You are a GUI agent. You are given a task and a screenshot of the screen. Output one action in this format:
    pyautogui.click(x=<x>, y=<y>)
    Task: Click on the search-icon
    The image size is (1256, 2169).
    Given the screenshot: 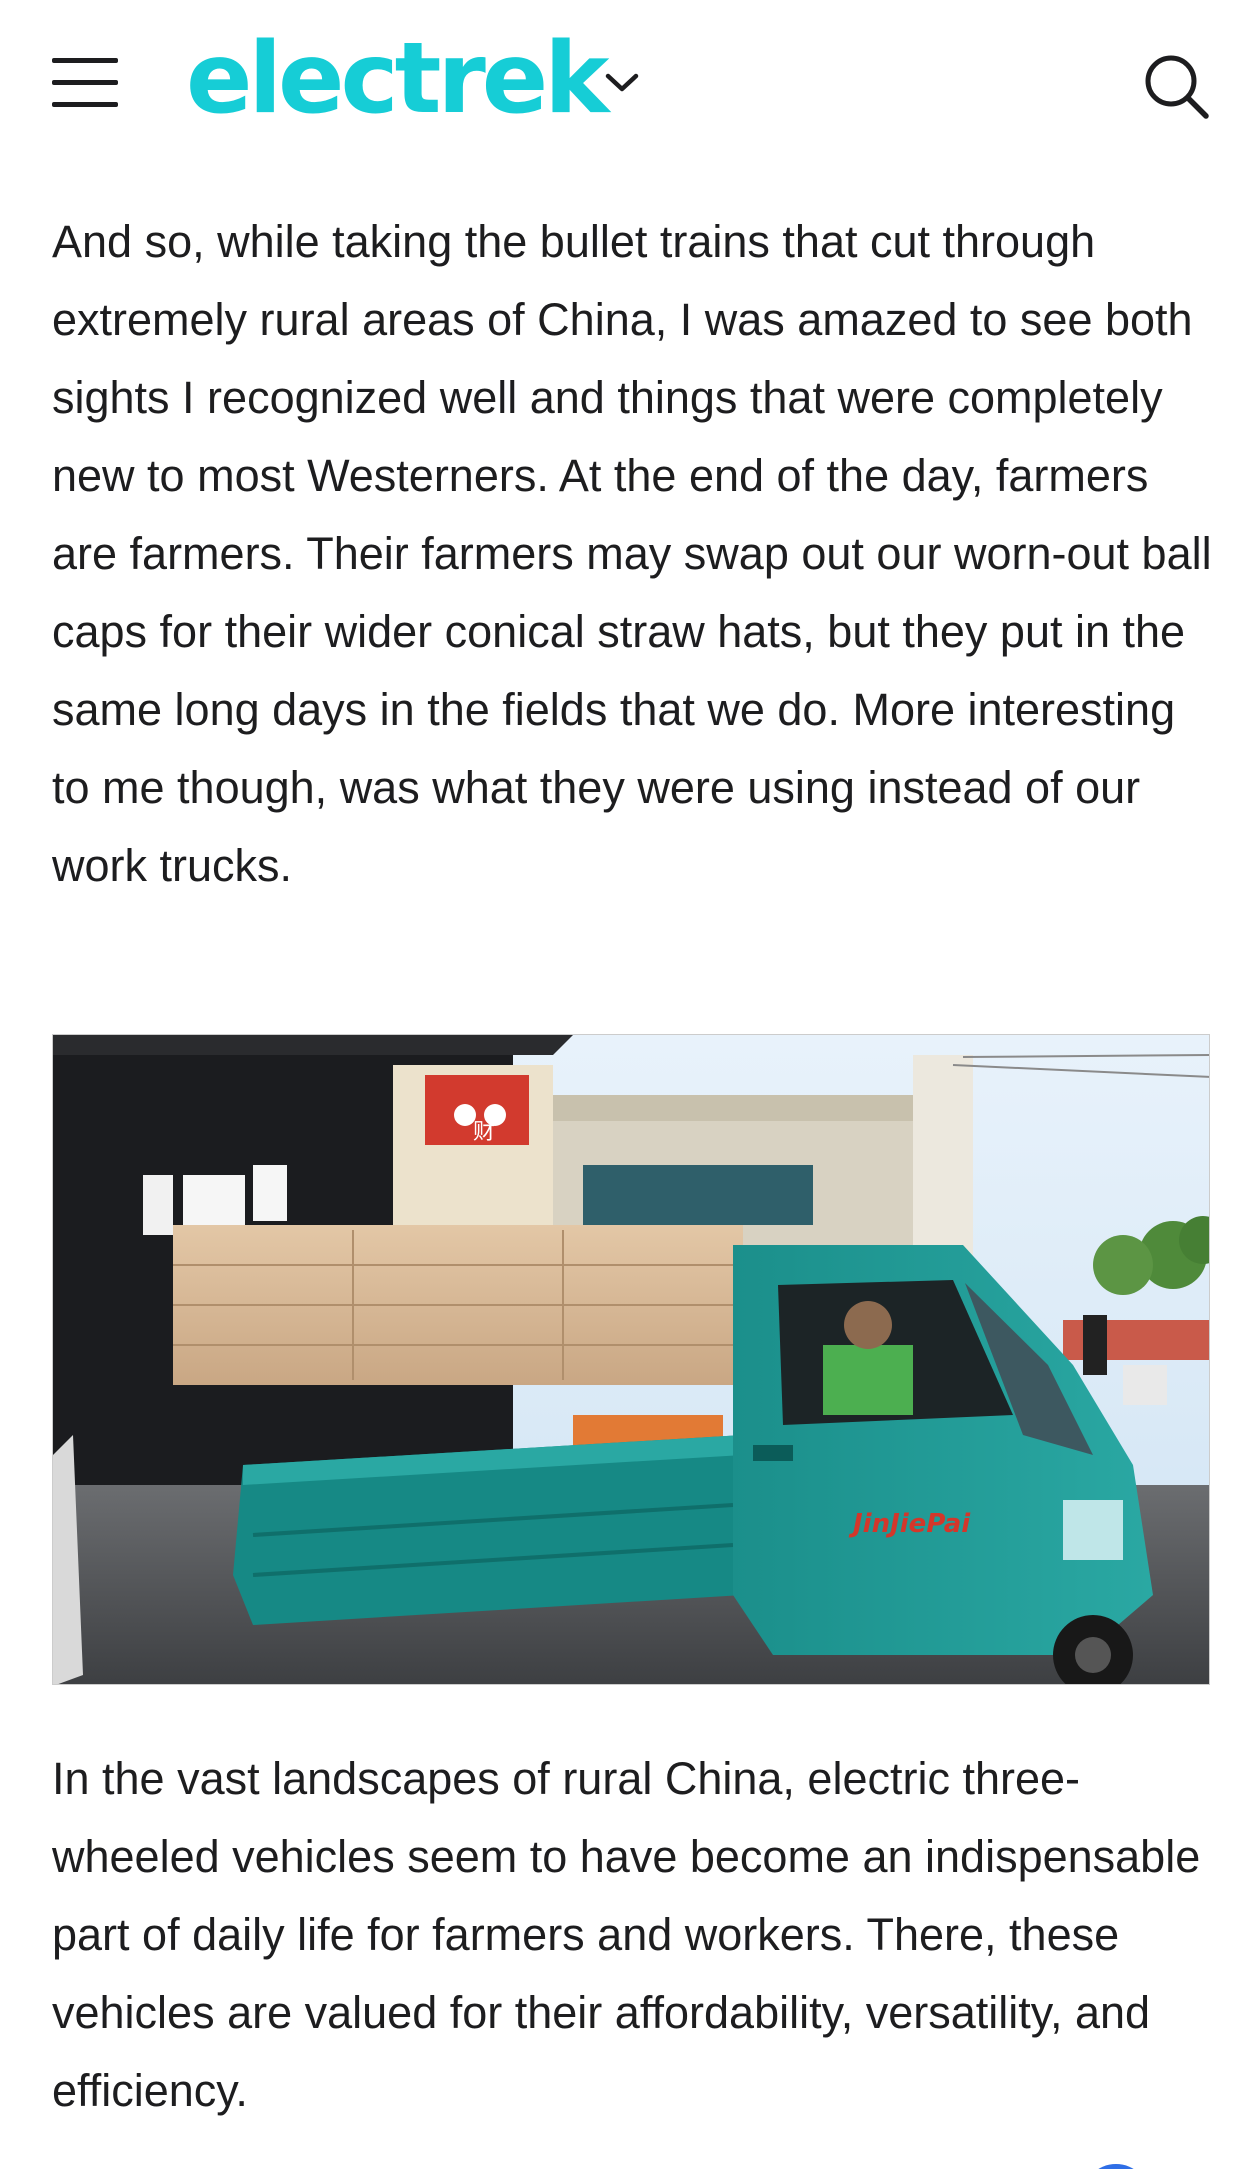 What is the action you would take?
    pyautogui.click(x=1176, y=86)
    